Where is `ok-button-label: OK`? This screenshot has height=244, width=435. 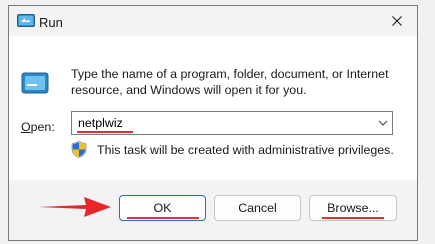 ok-button-label: OK is located at coordinates (162, 208).